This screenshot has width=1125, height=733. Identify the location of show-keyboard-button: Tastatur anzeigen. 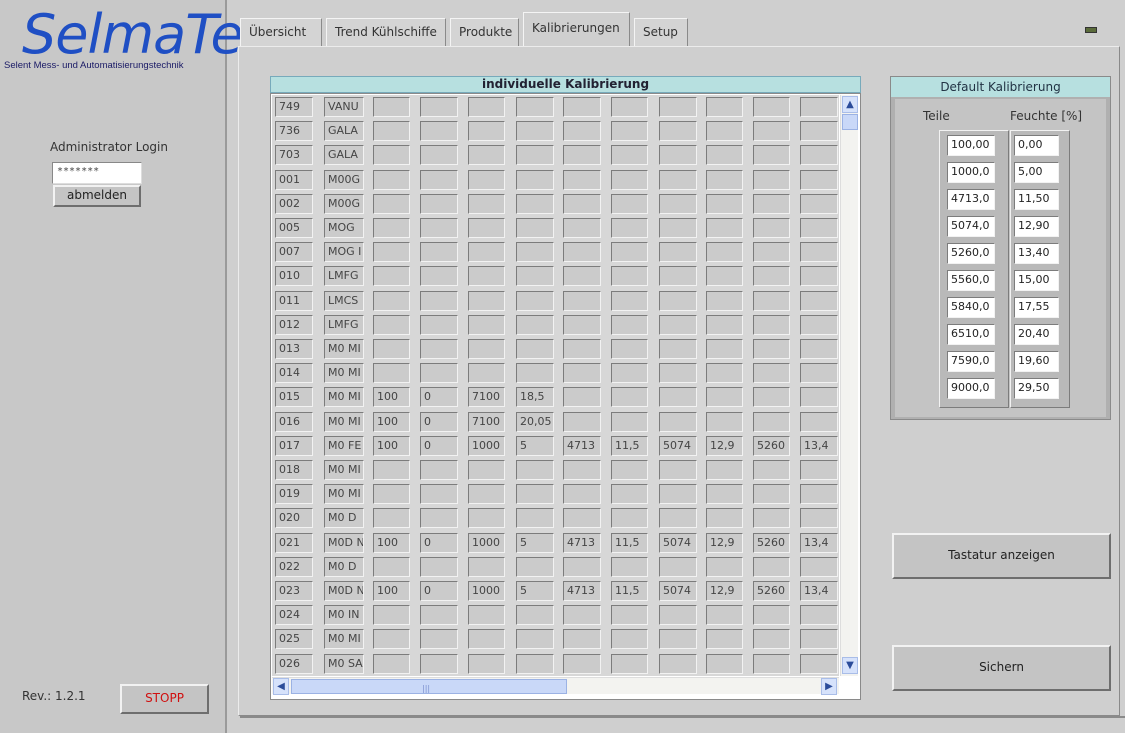
(1001, 556).